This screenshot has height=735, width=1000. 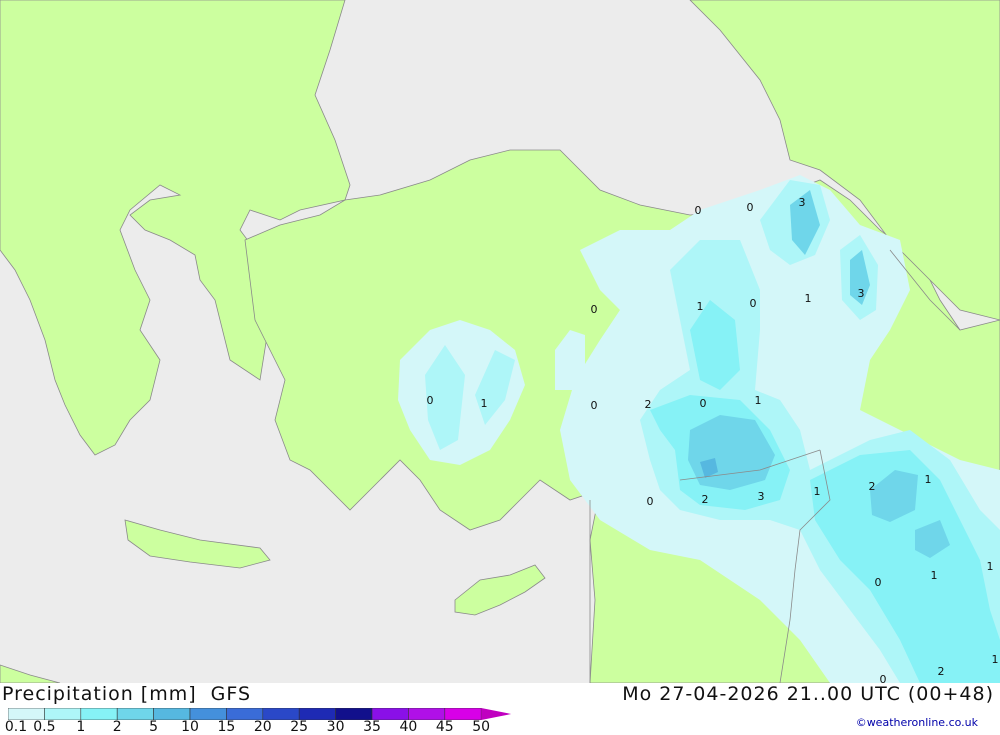 I want to click on model-name: GFS, so click(x=231, y=694).